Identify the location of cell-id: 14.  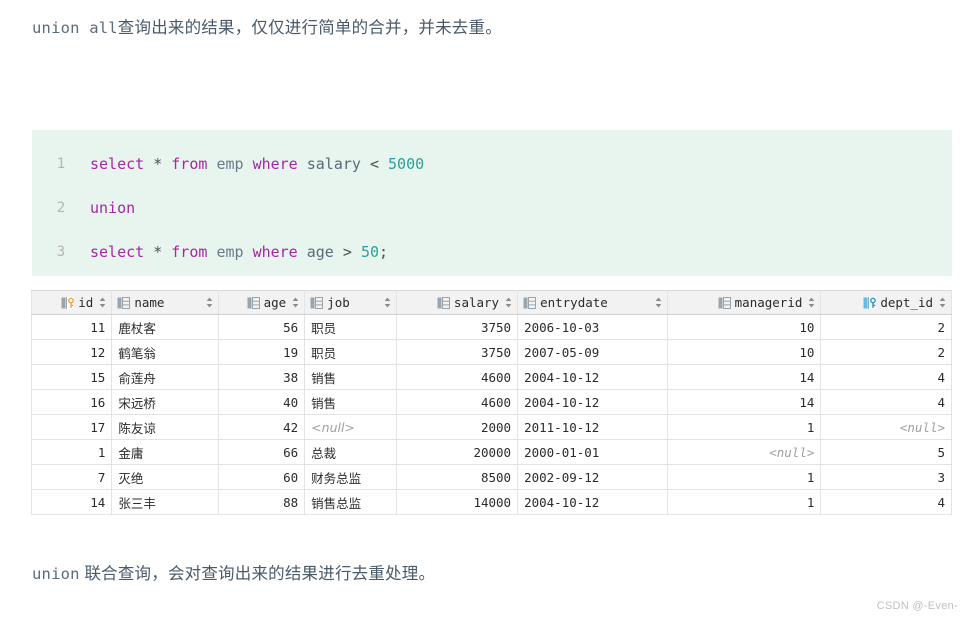
(71, 502).